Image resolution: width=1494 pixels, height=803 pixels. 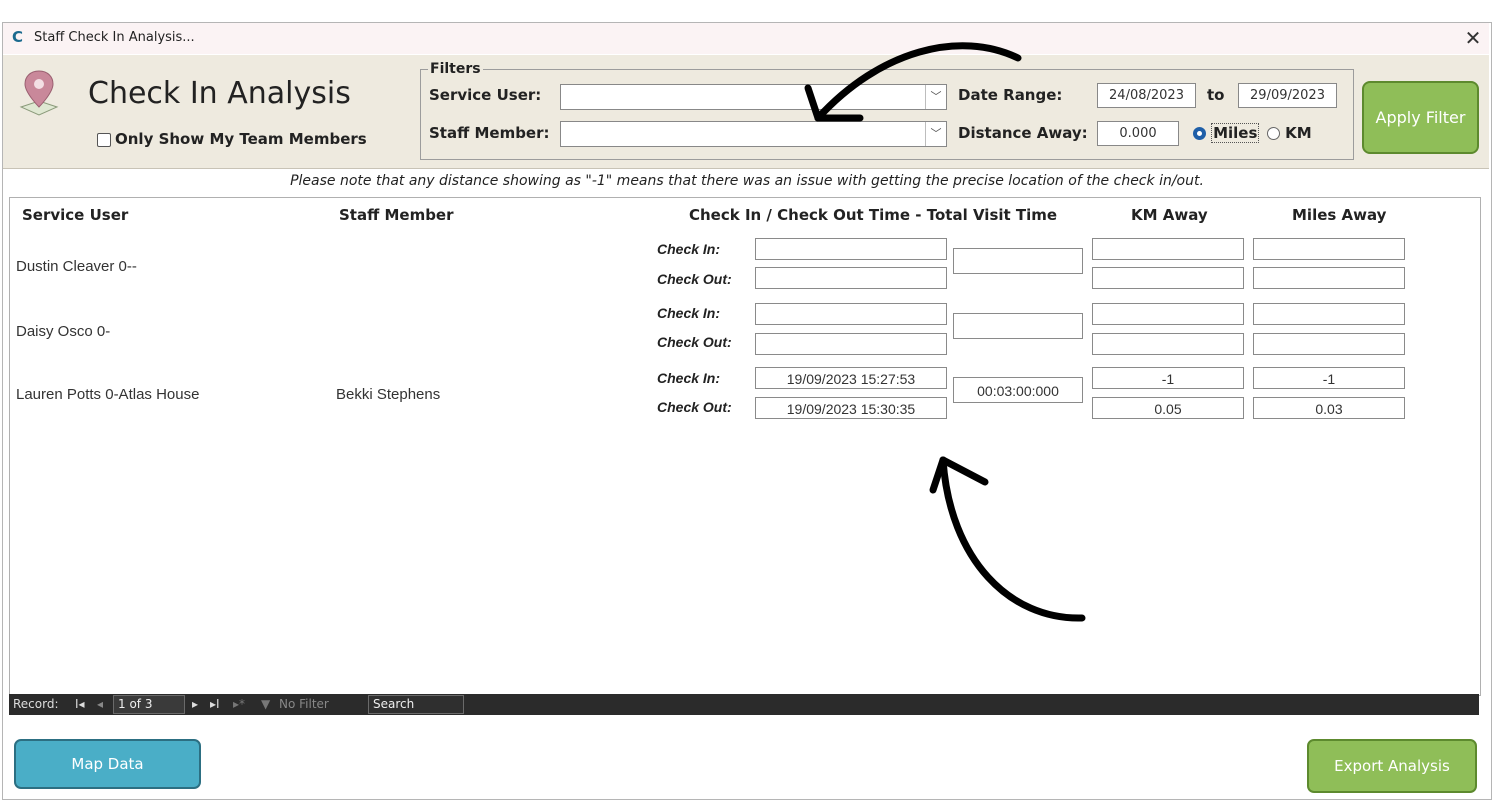 What do you see at coordinates (80, 704) in the screenshot?
I see `first-record-icon: I◂` at bounding box center [80, 704].